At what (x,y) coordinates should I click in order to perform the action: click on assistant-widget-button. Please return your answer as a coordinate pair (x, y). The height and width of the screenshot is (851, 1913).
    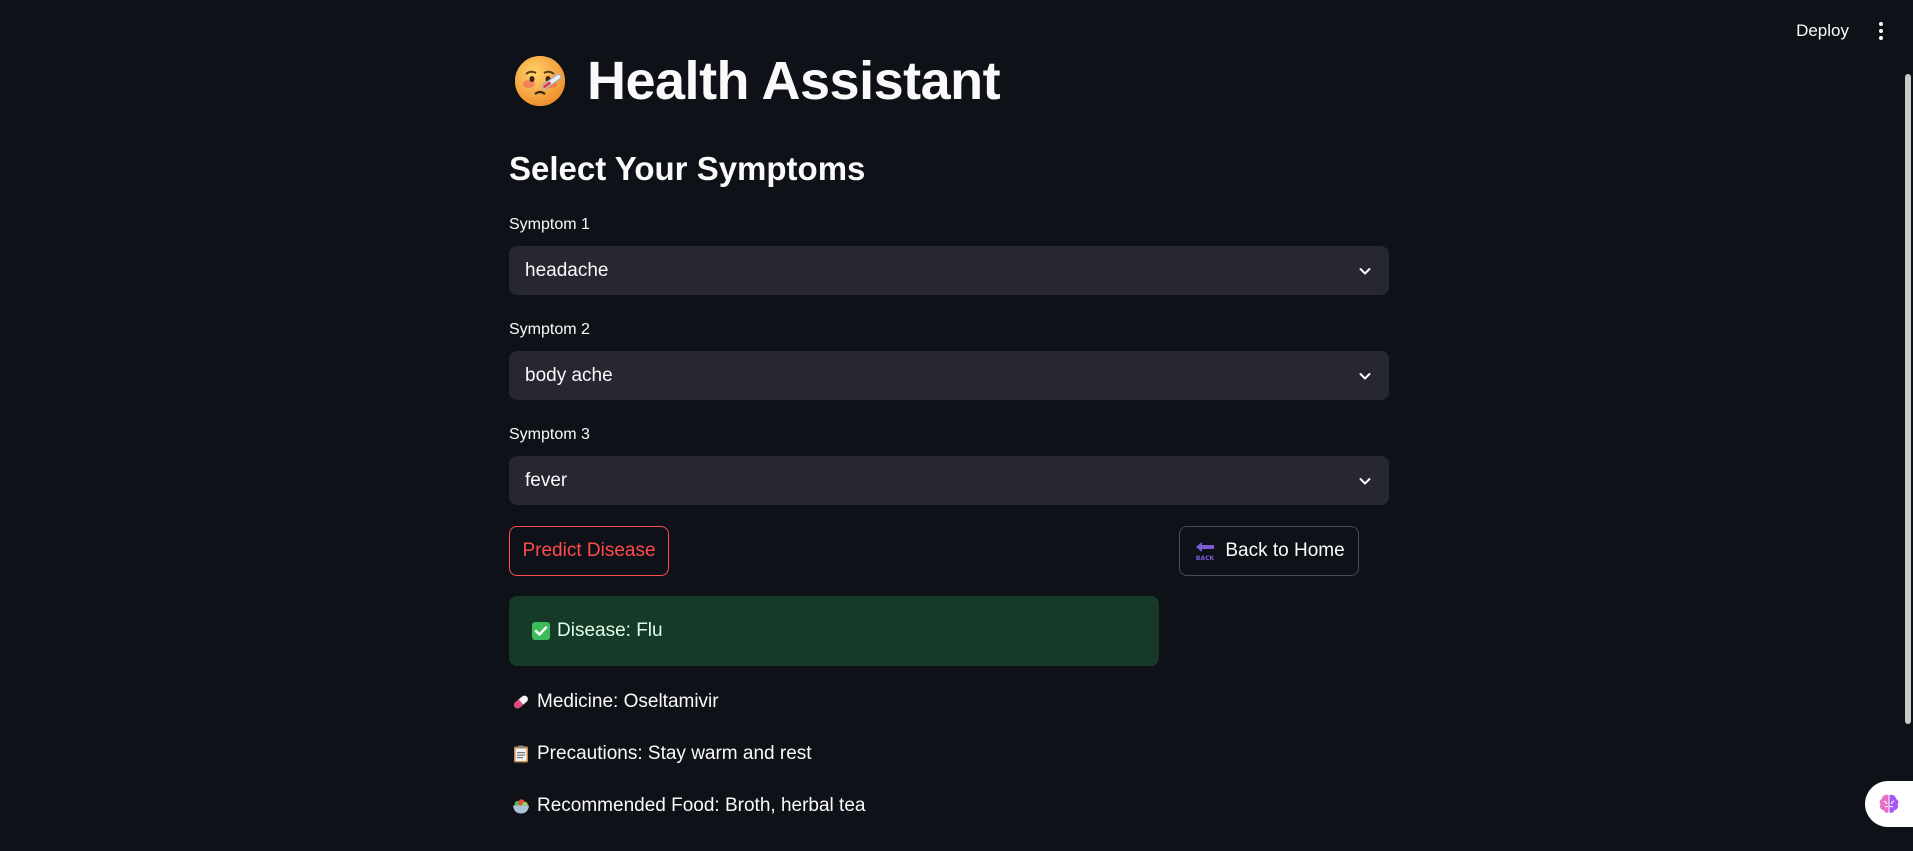
    Looking at the image, I should click on (1889, 804).